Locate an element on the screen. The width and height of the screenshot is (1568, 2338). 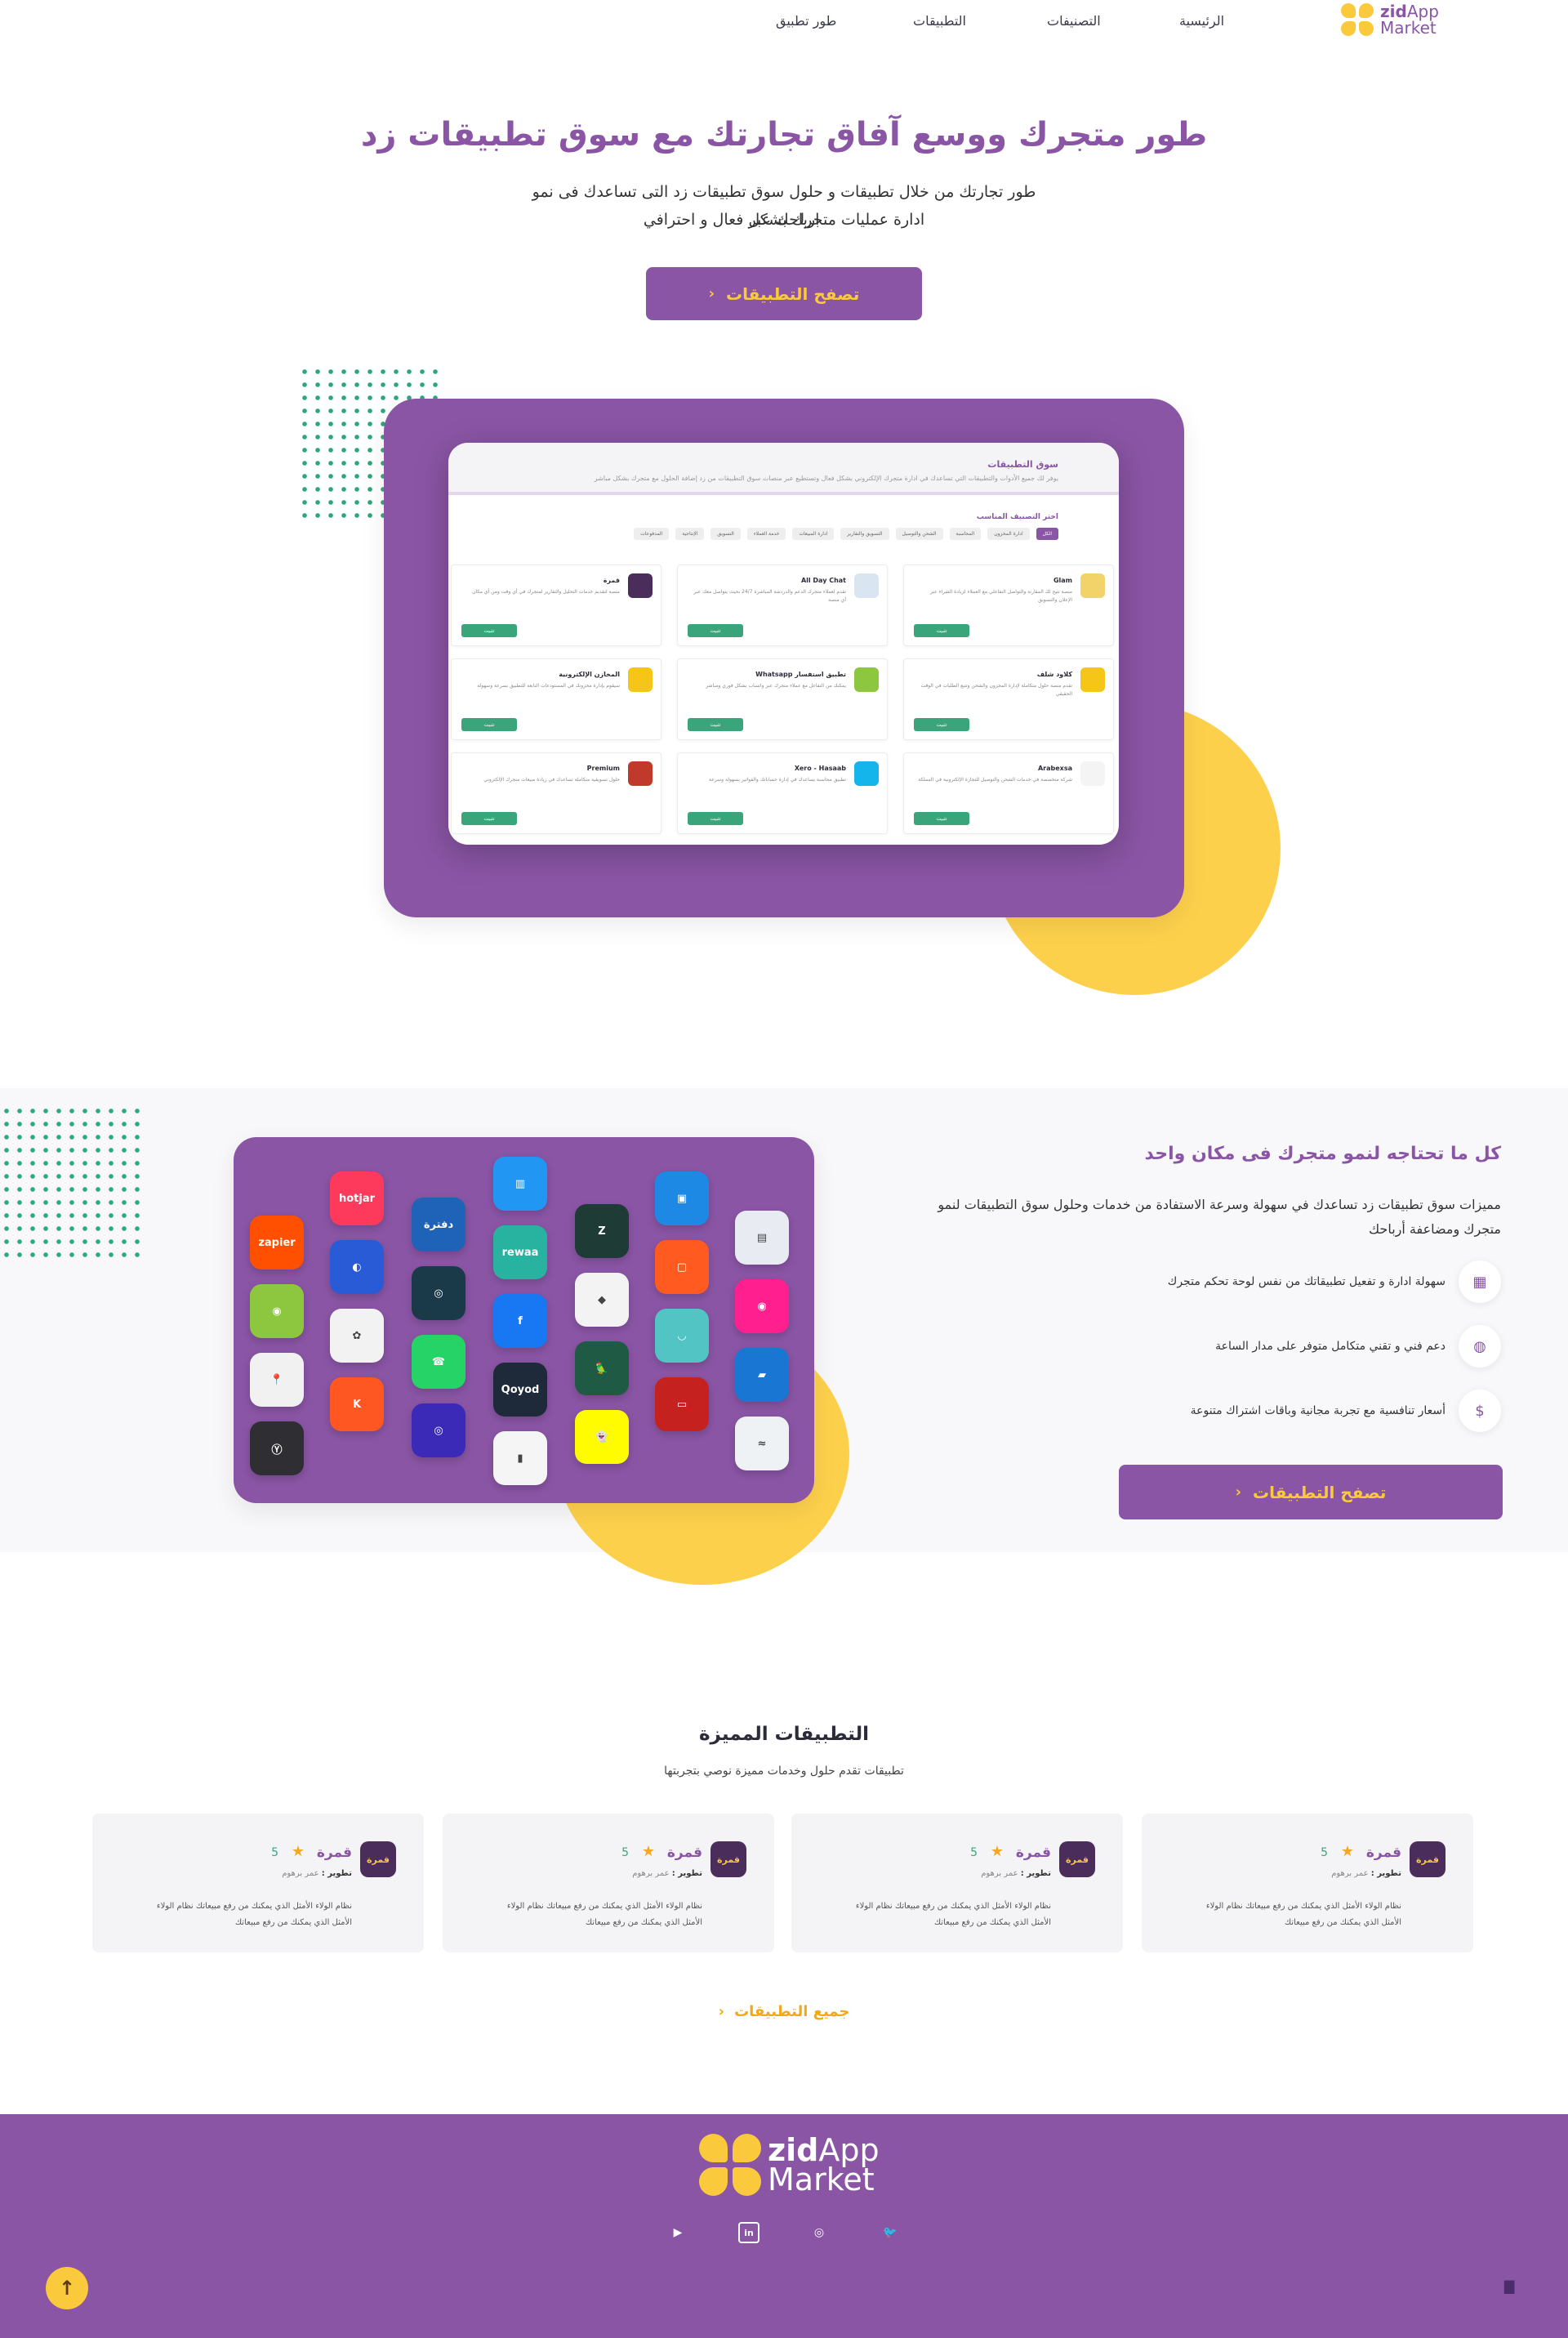
features-browse-button: تصفح التطبيقات ‹ is located at coordinates (1311, 1492).